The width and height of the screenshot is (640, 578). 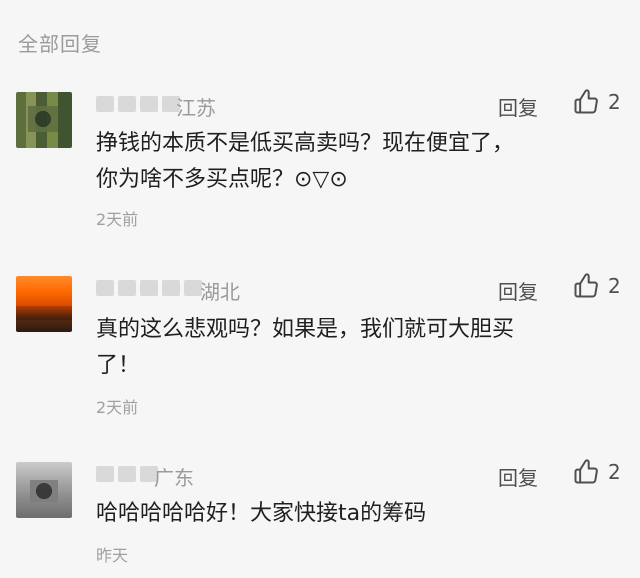 I want to click on section-title: 全部回复, so click(x=60, y=44).